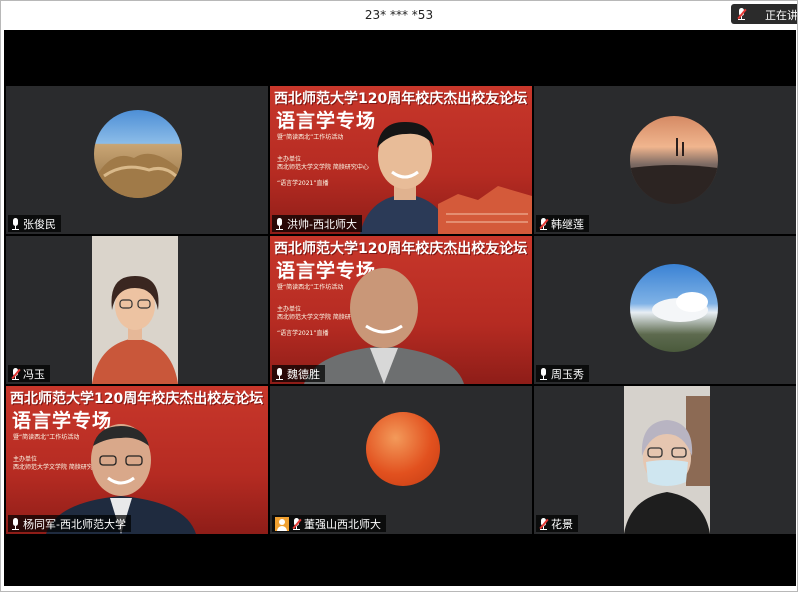  I want to click on participant-name-bar: 韩继莲, so click(562, 223).